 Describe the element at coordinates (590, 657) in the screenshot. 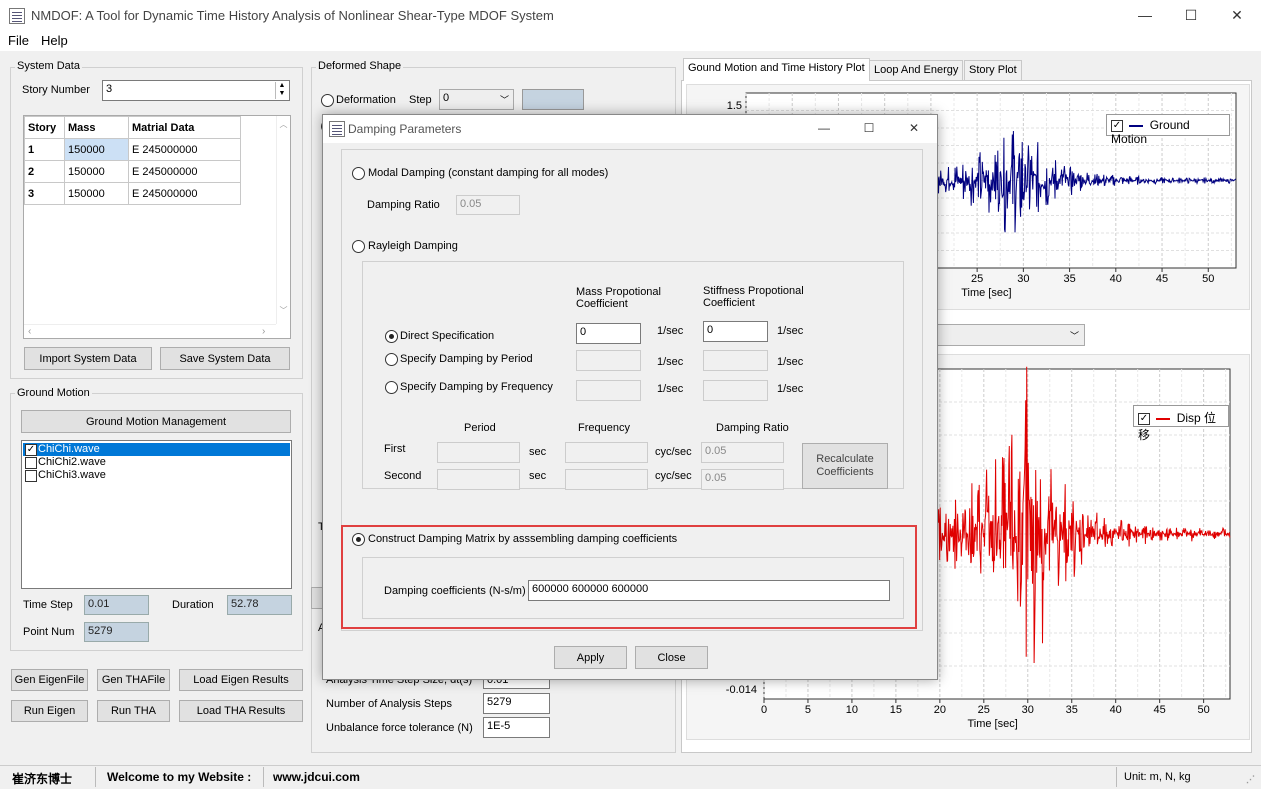

I see `apply-button: Apply` at that location.